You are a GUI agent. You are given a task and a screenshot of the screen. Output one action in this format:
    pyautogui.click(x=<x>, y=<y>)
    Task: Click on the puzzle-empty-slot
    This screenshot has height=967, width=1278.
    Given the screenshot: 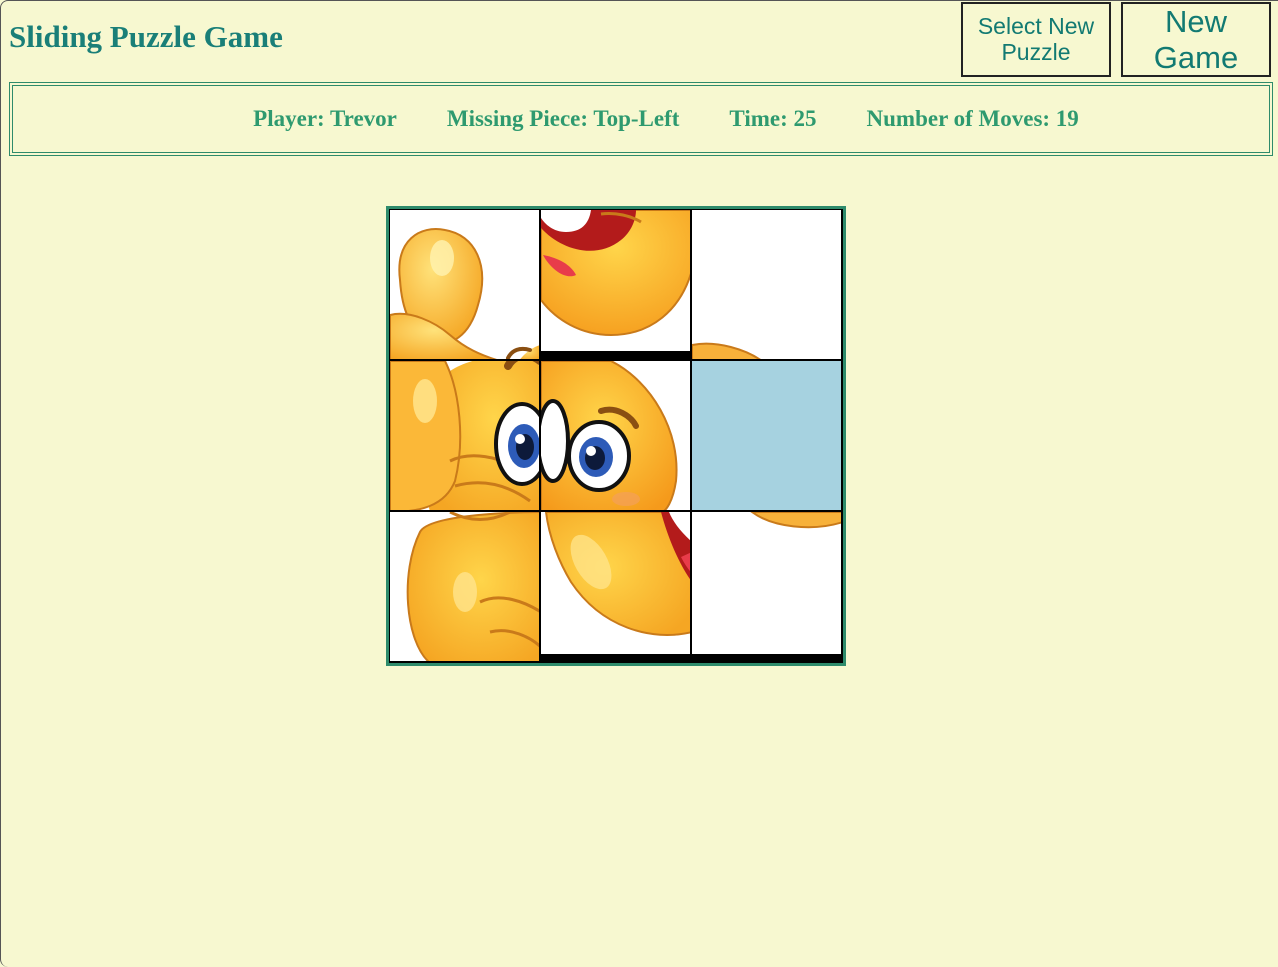 What is the action you would take?
    pyautogui.click(x=766, y=435)
    